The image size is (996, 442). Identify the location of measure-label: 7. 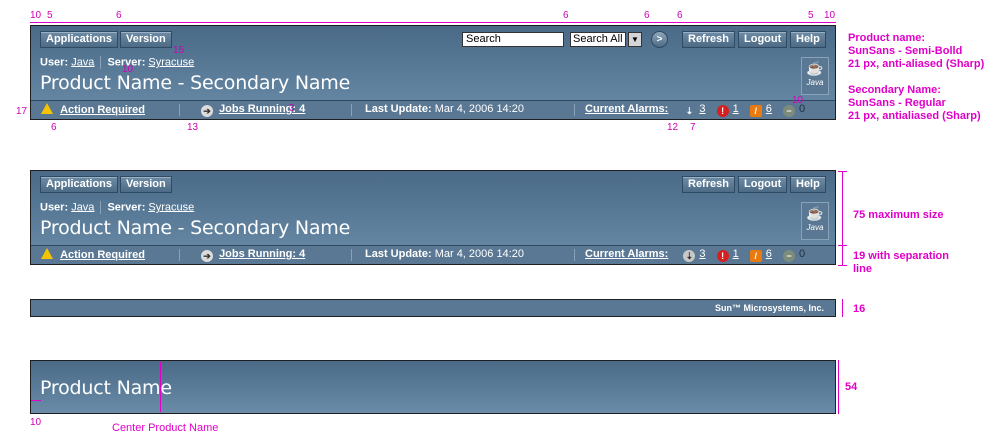
(693, 127).